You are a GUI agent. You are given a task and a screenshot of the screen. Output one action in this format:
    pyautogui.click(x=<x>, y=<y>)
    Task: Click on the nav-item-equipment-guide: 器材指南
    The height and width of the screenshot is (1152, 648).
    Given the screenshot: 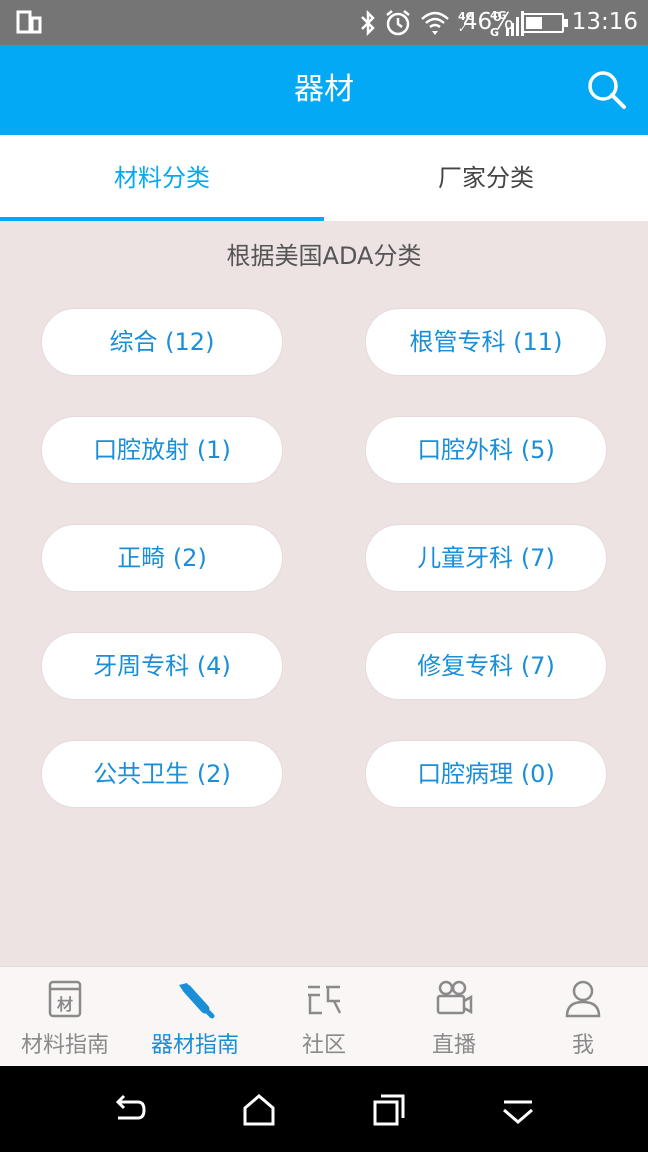 What is the action you would take?
    pyautogui.click(x=195, y=1017)
    